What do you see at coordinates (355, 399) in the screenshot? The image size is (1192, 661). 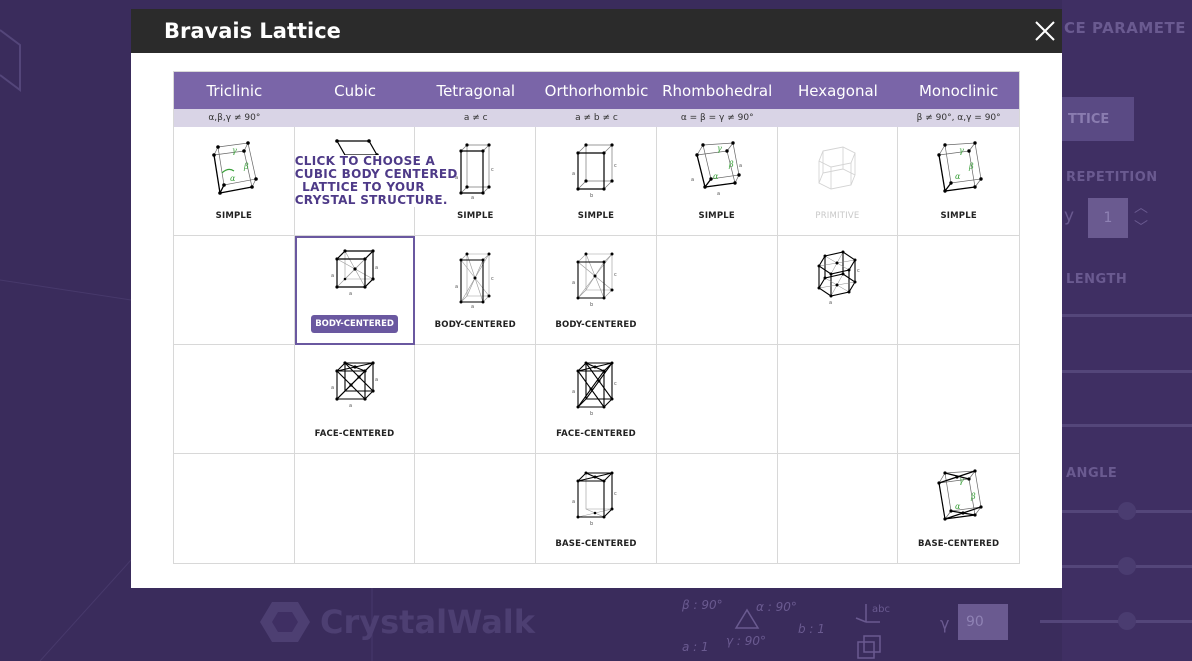 I see `lattice-cubic-face-centered: a a a FACE-CENTERED` at bounding box center [355, 399].